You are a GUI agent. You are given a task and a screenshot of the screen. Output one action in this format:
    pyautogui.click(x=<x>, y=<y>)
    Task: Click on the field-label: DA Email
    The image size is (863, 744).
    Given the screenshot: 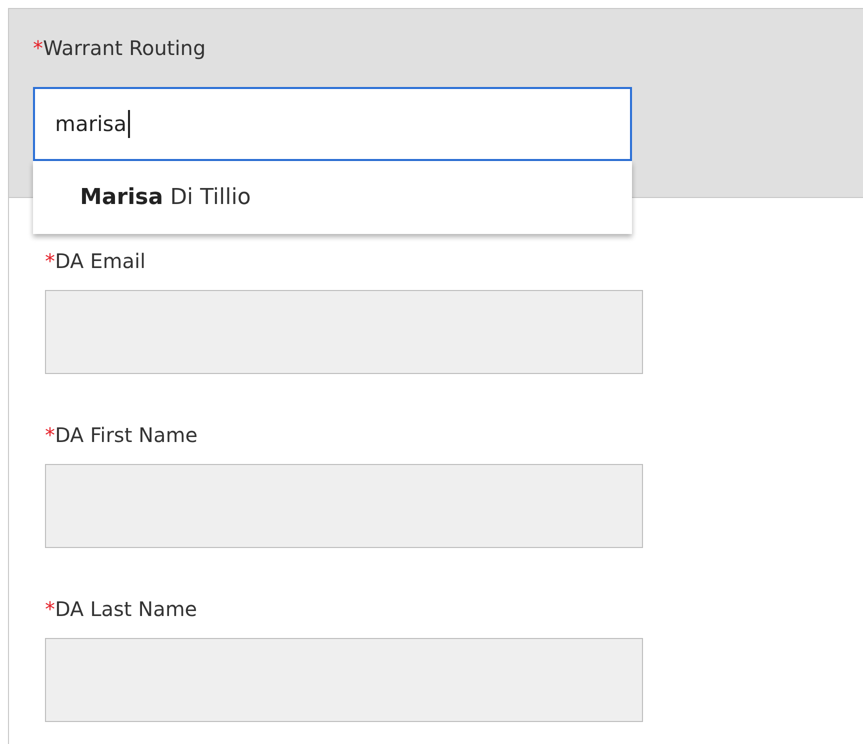 What is the action you would take?
    pyautogui.click(x=100, y=261)
    